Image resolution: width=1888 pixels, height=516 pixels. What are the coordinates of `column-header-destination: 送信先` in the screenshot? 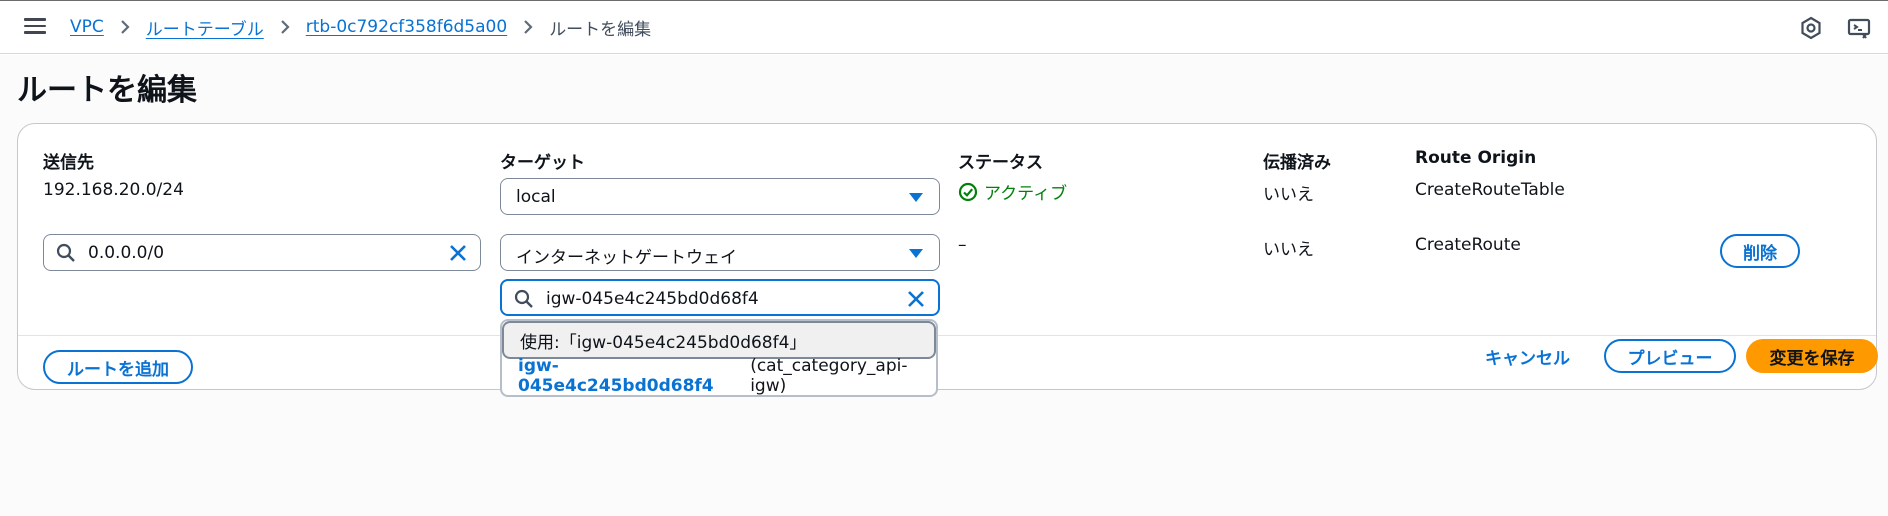 It's located at (68, 163).